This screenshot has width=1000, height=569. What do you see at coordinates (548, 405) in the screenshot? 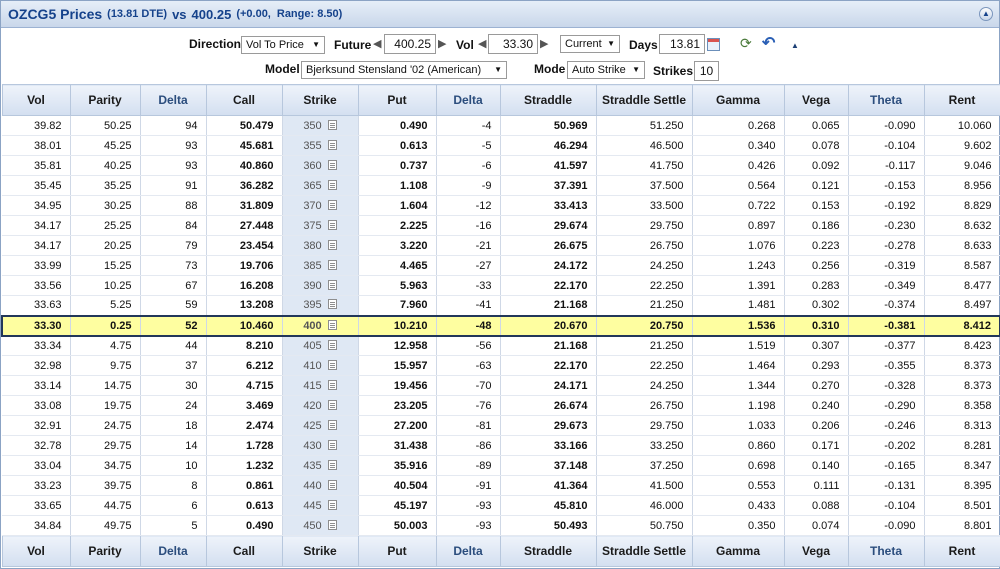
I see `cell-straddle: 26.674` at bounding box center [548, 405].